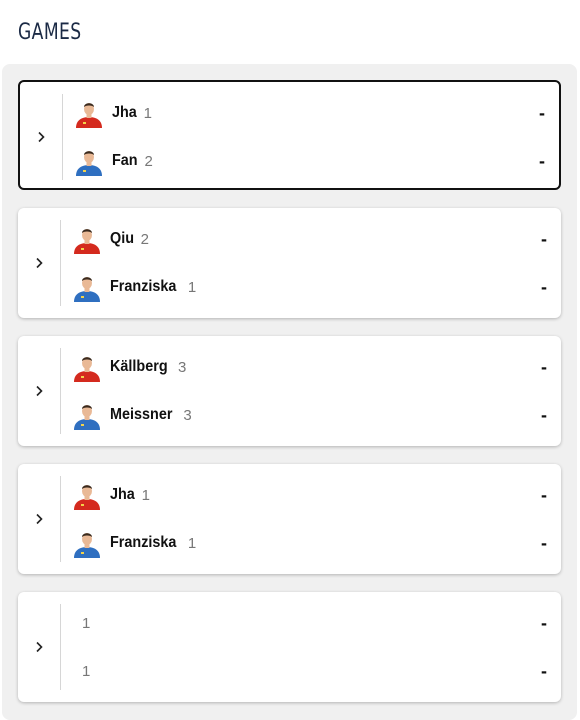 This screenshot has height=720, width=580. Describe the element at coordinates (139, 366) in the screenshot. I see `player-name: Källberg` at that location.